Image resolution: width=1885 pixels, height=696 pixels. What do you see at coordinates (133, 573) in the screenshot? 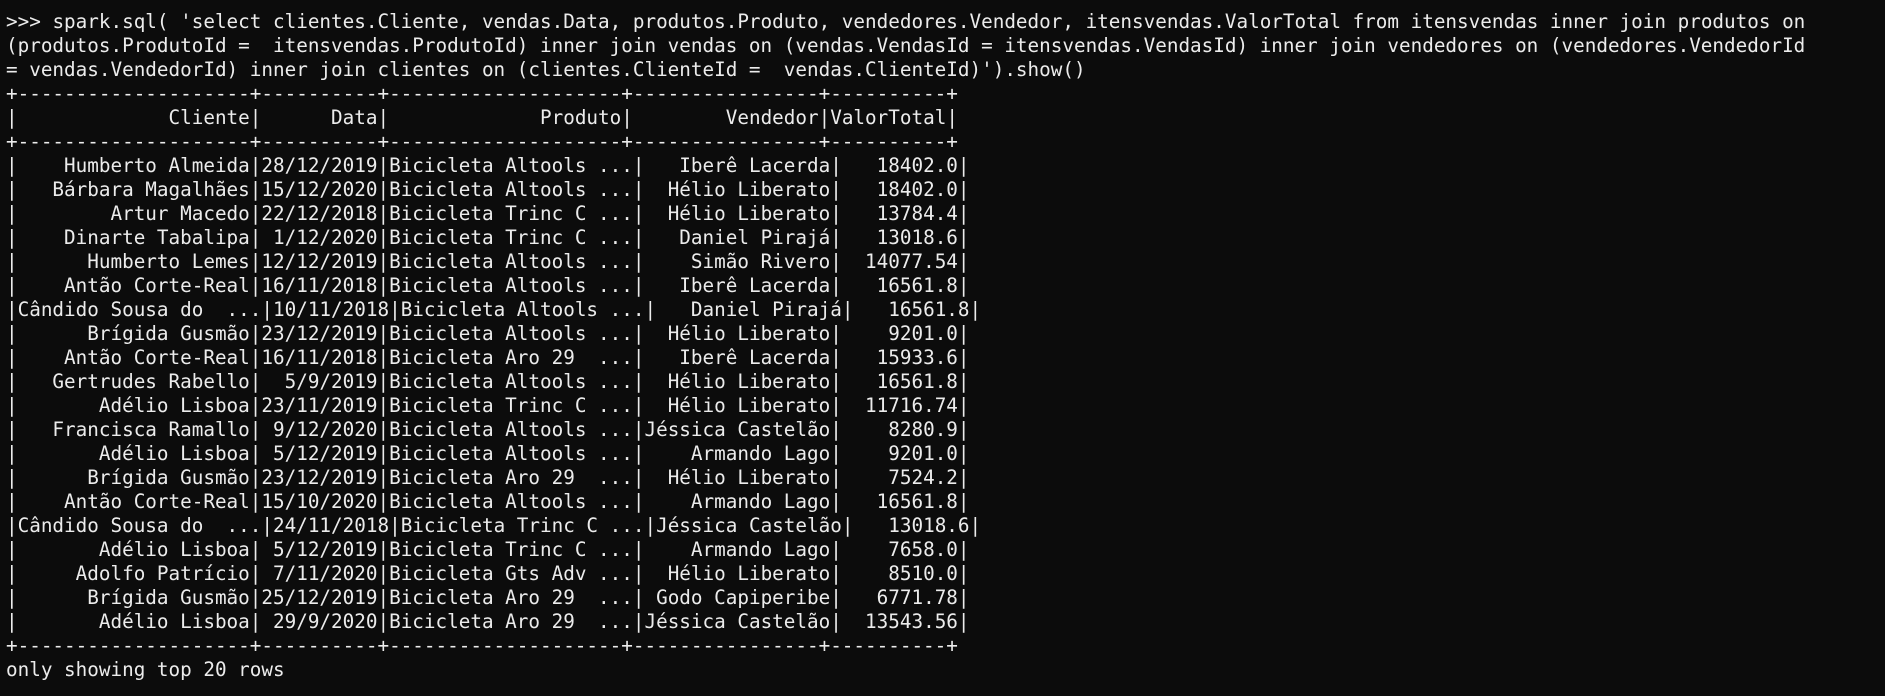
I see `table-cell: Adolfo Patrício` at bounding box center [133, 573].